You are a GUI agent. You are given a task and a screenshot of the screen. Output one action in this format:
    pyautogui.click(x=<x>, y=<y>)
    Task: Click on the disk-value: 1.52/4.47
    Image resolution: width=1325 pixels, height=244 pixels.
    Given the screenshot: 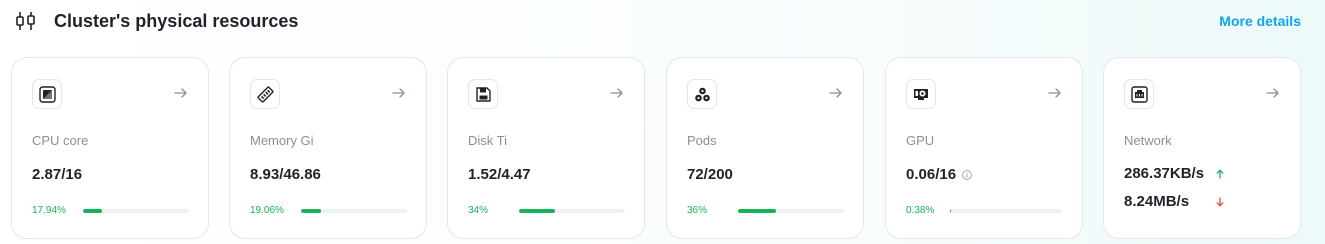 What is the action you would take?
    pyautogui.click(x=499, y=174)
    